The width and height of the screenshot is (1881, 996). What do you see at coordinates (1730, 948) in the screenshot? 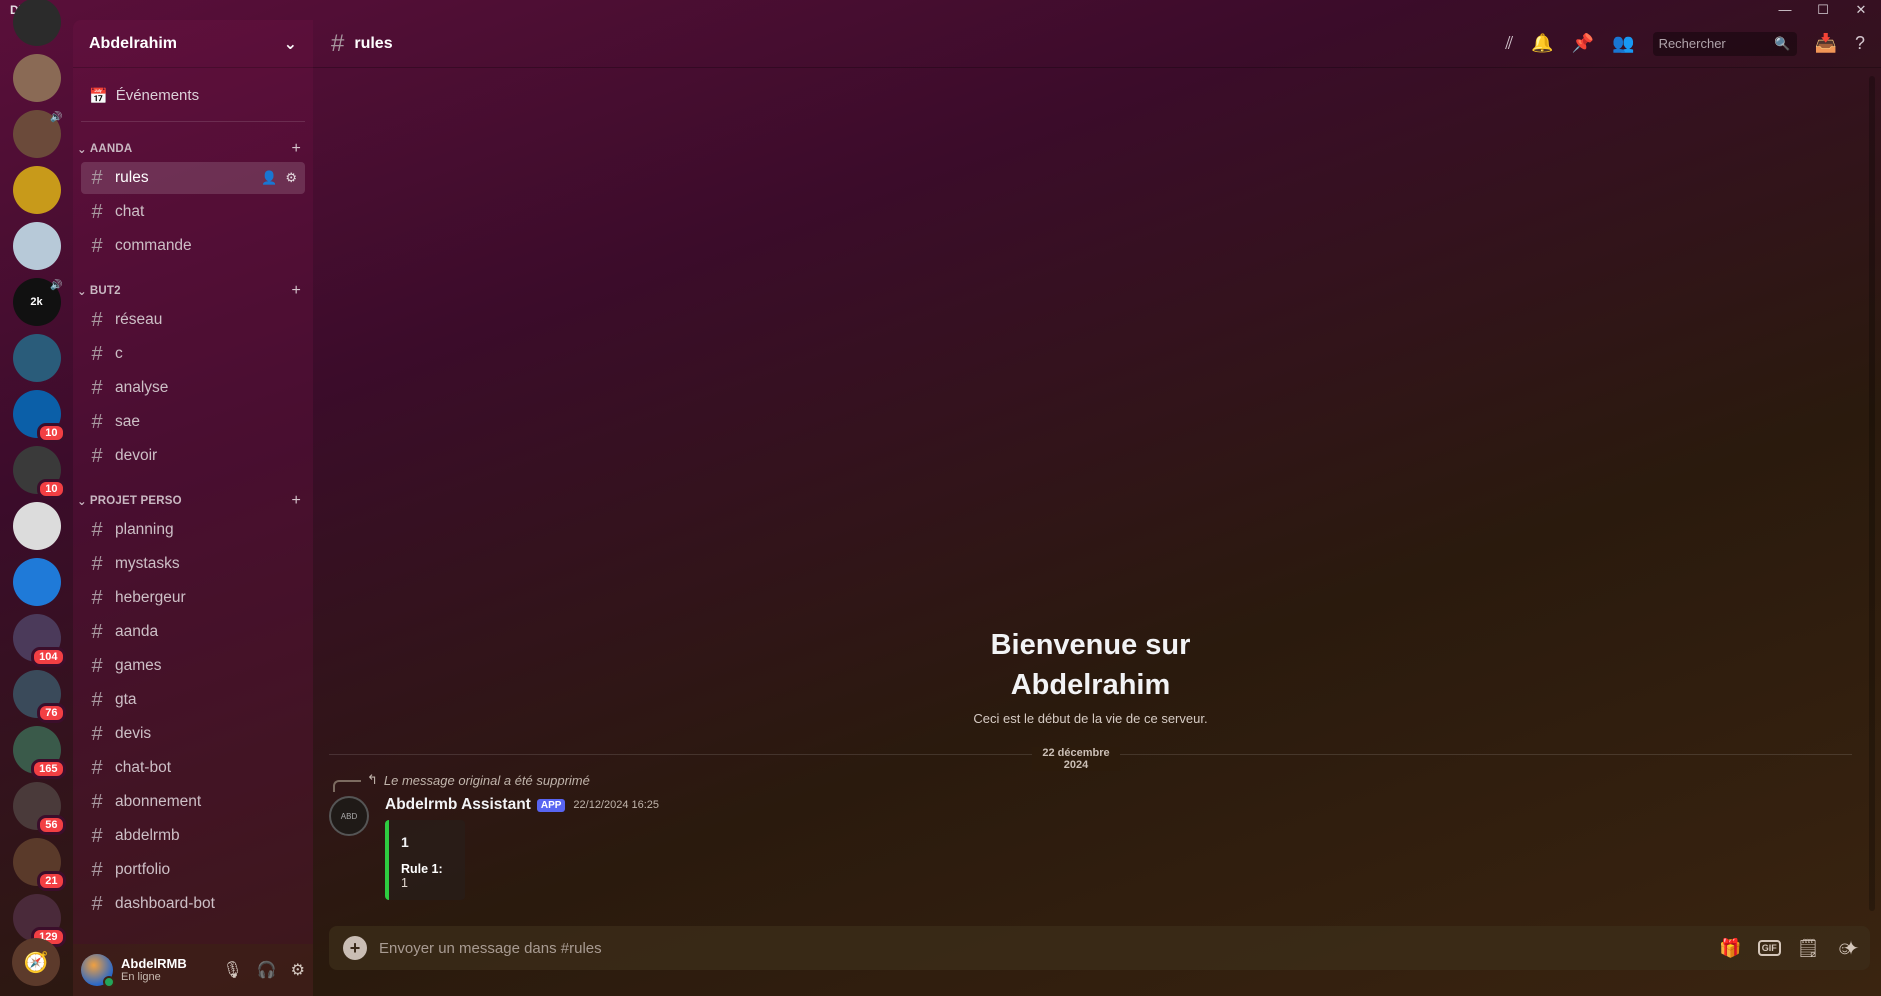
I see `gift-icon: 🎁` at bounding box center [1730, 948].